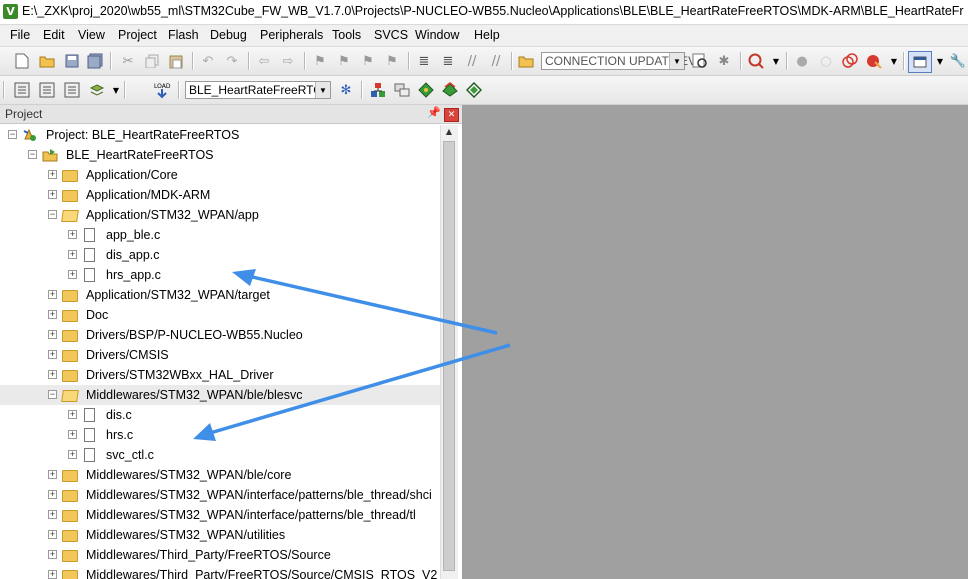  What do you see at coordinates (756, 61) in the screenshot?
I see `debug-session-icon` at bounding box center [756, 61].